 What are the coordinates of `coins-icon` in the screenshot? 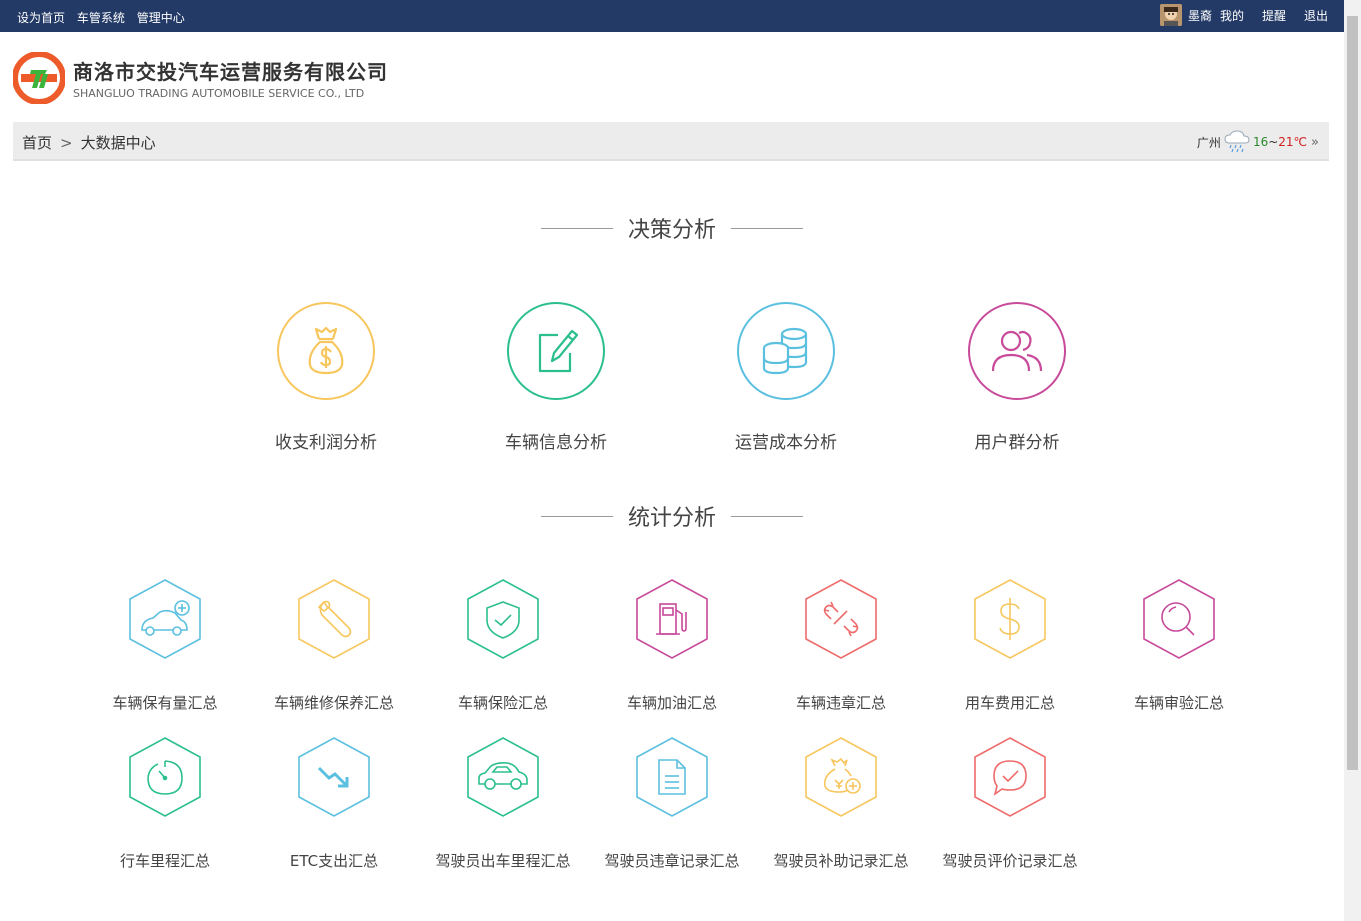 It's located at (786, 351).